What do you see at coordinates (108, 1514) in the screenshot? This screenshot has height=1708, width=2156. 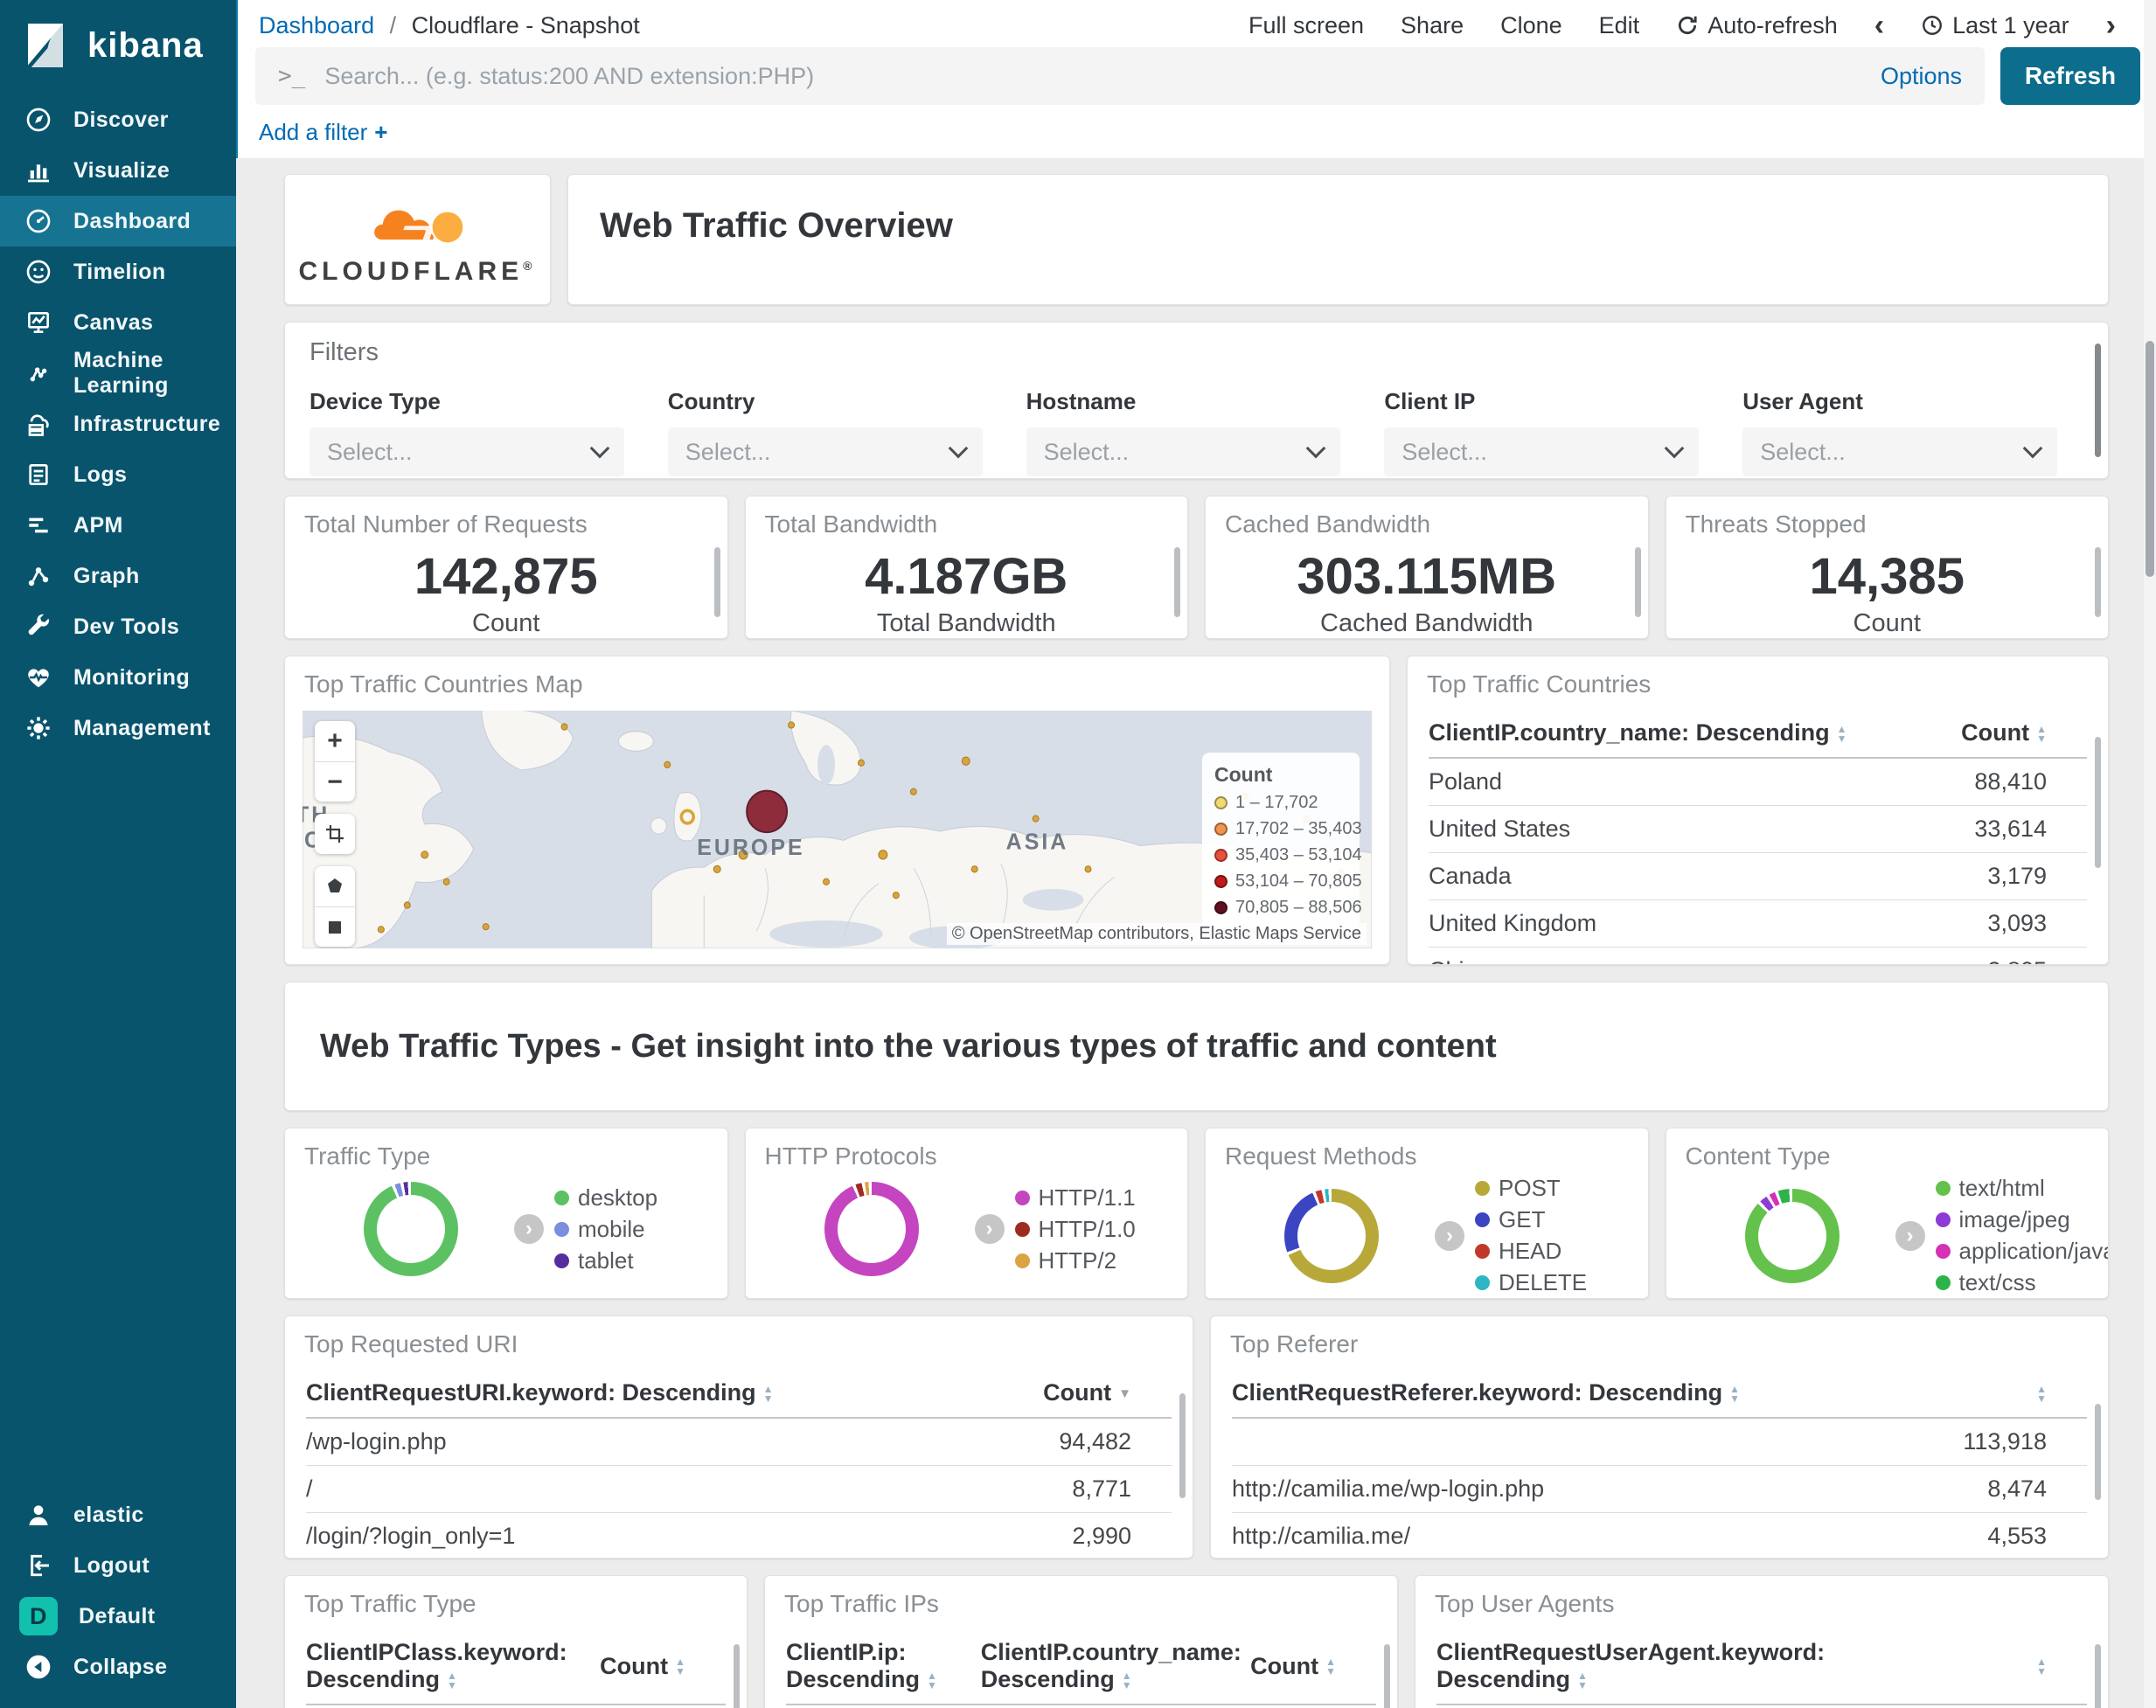 I see `sidebar-user-label: elastic` at bounding box center [108, 1514].